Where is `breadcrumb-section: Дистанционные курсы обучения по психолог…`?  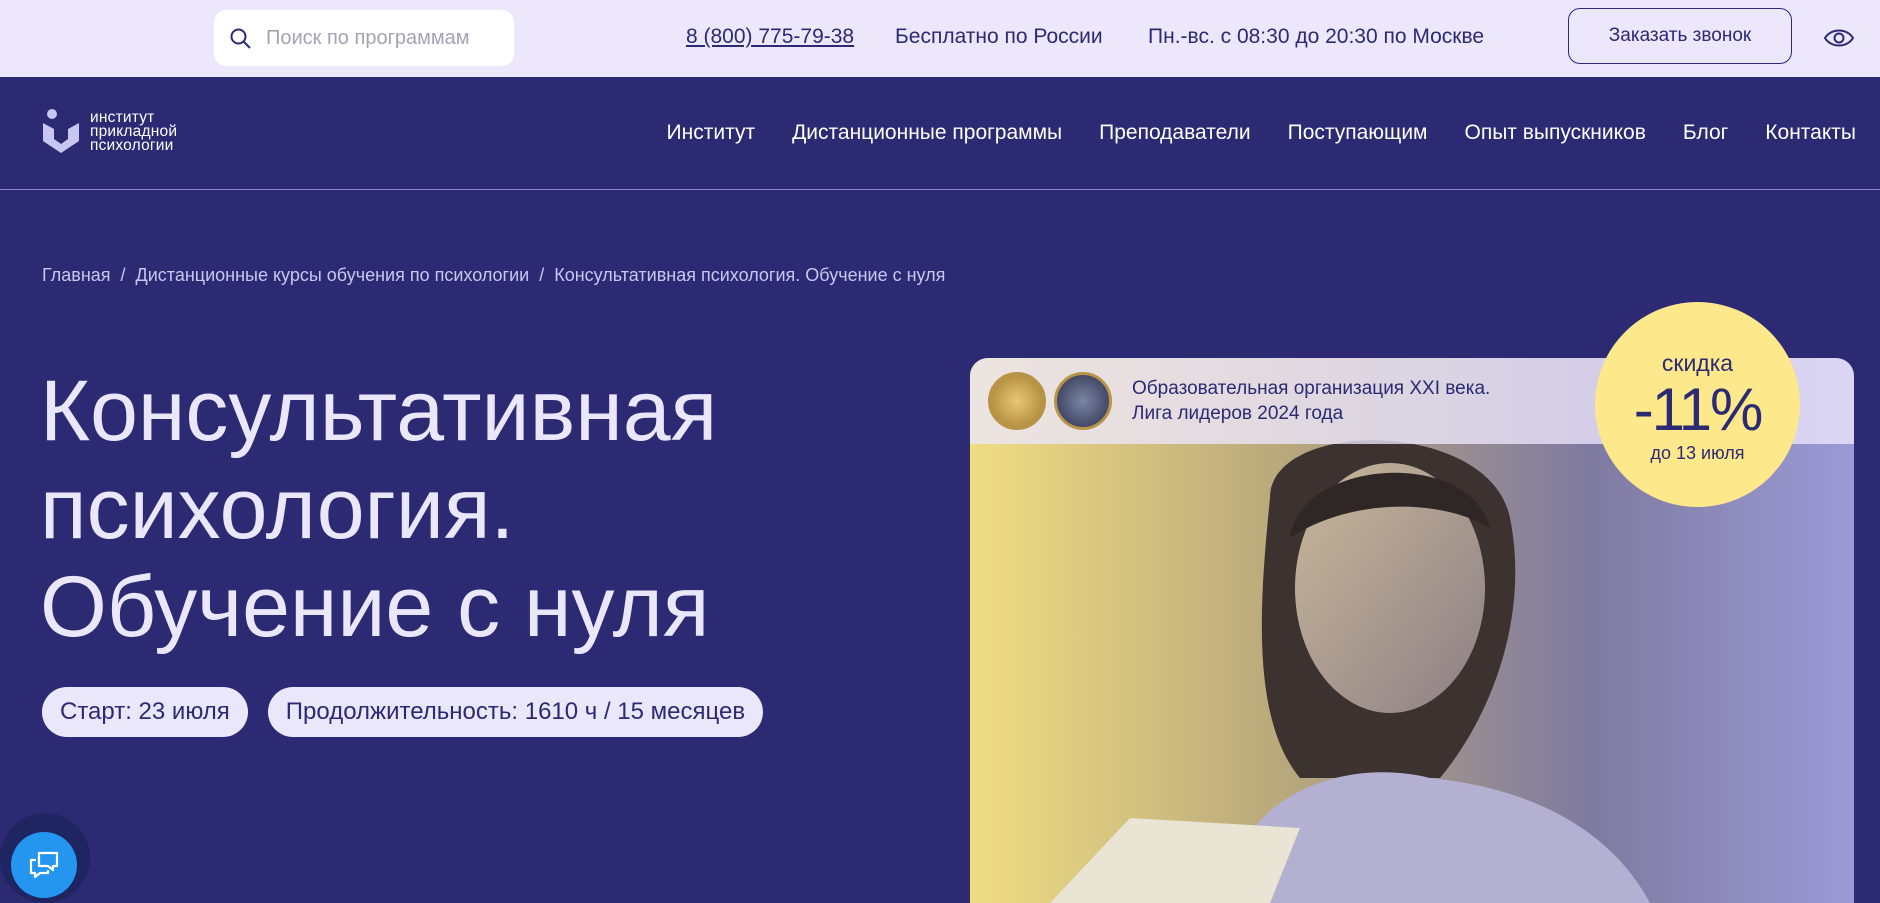 breadcrumb-section: Дистанционные курсы обучения по психолог… is located at coordinates (333, 275).